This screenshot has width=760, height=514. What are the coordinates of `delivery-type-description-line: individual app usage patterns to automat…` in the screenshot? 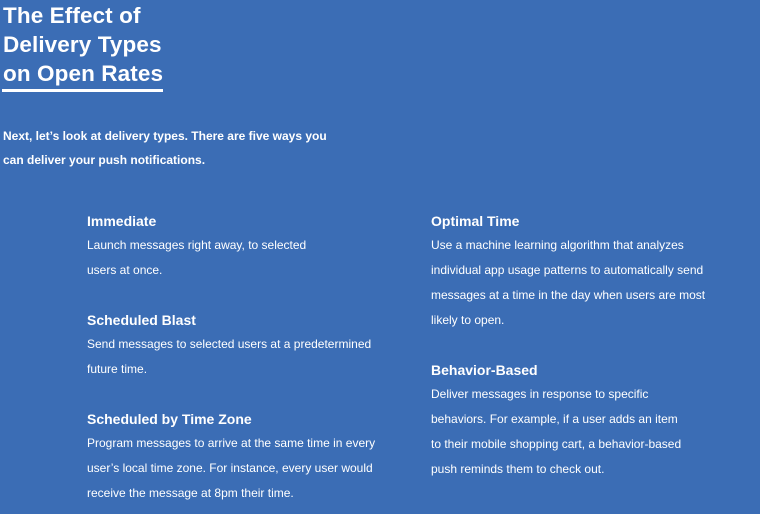 It's located at (567, 270).